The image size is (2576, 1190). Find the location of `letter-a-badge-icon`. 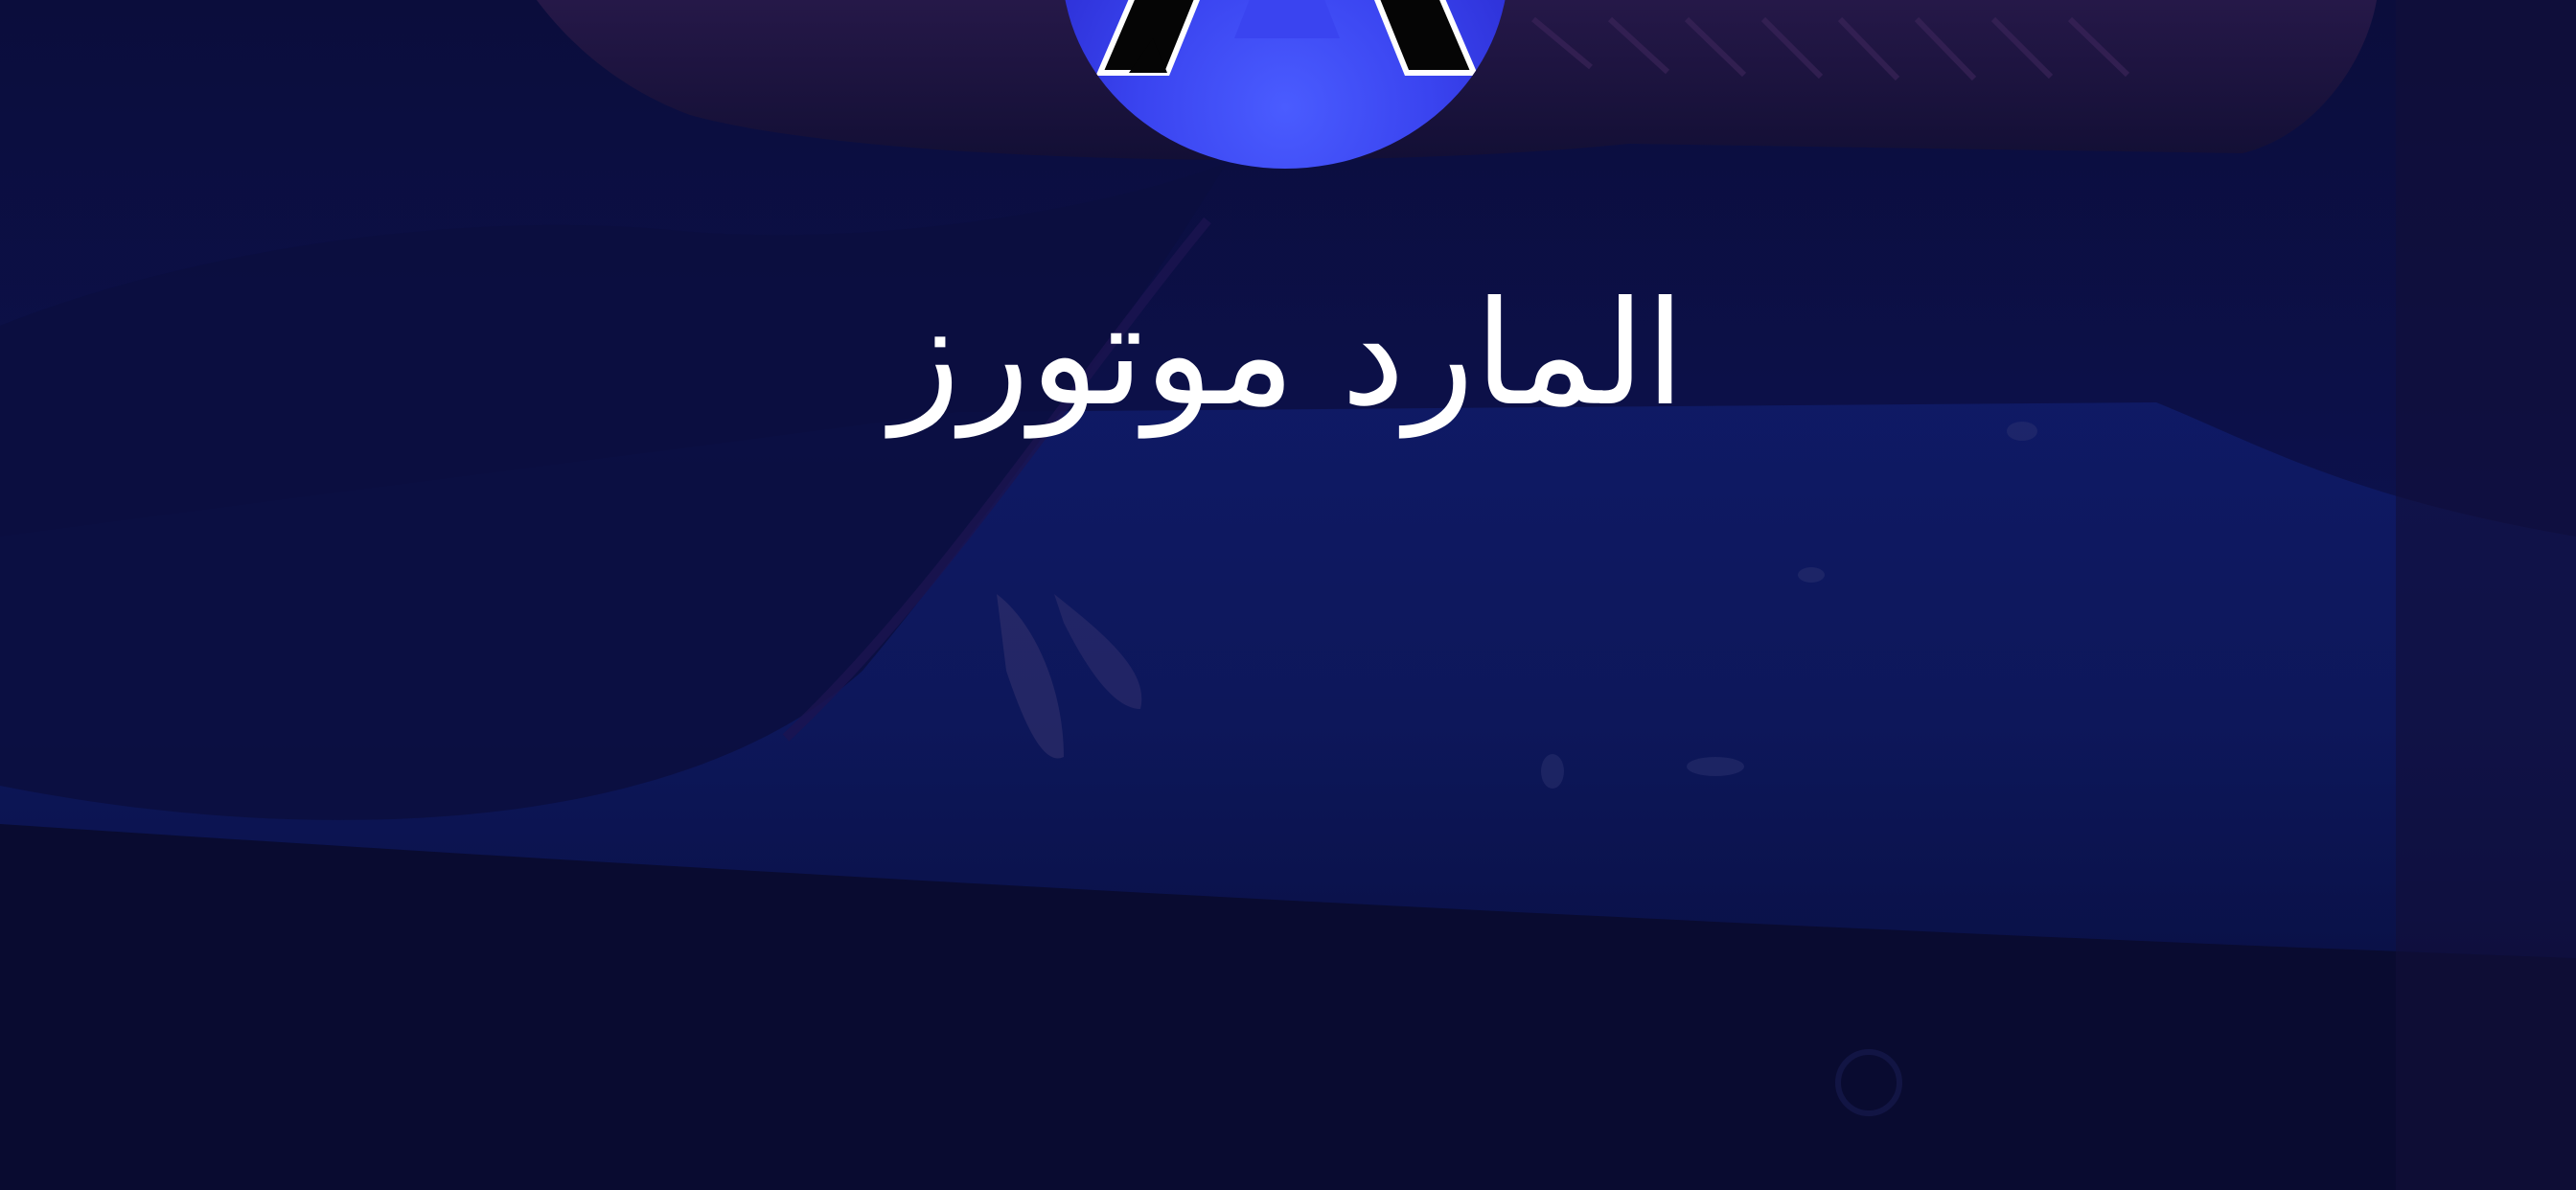

letter-a-badge-icon is located at coordinates (1287, 38).